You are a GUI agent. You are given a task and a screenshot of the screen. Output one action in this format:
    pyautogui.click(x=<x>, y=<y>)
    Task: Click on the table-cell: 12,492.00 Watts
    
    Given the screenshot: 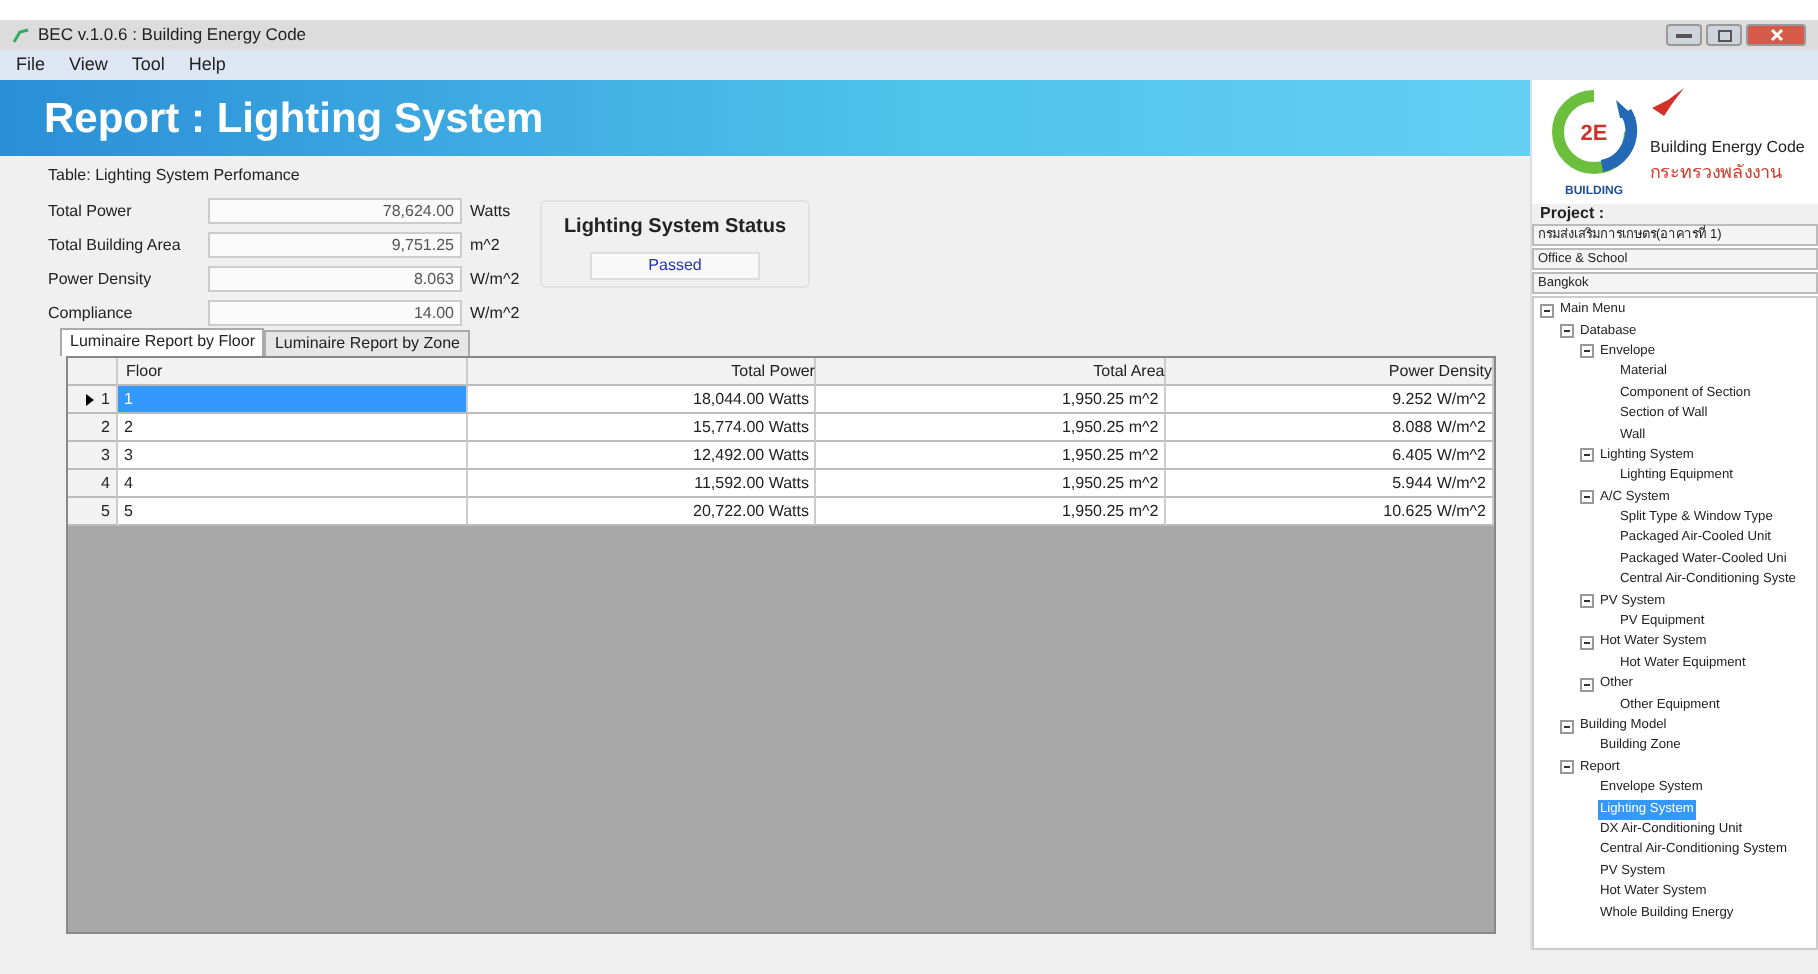 What is the action you would take?
    pyautogui.click(x=642, y=456)
    